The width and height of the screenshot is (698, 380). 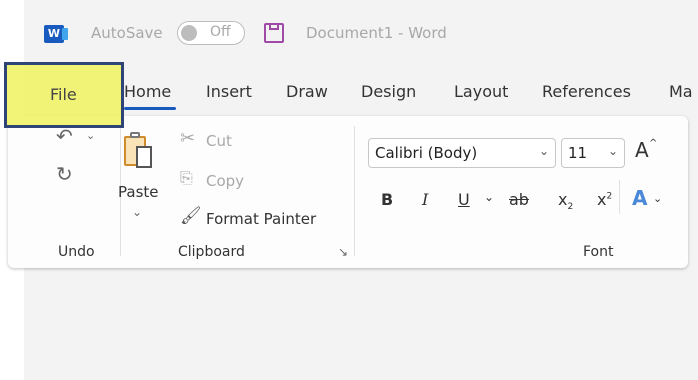 I want to click on tab-mailings: Ma, so click(x=681, y=91).